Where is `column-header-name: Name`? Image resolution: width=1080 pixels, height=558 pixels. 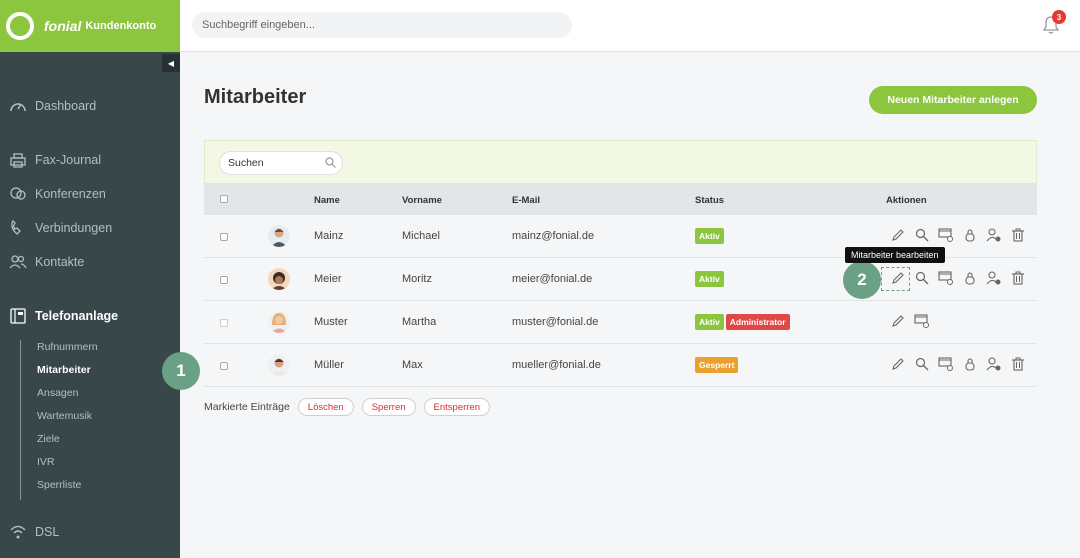
column-header-name: Name is located at coordinates (327, 200).